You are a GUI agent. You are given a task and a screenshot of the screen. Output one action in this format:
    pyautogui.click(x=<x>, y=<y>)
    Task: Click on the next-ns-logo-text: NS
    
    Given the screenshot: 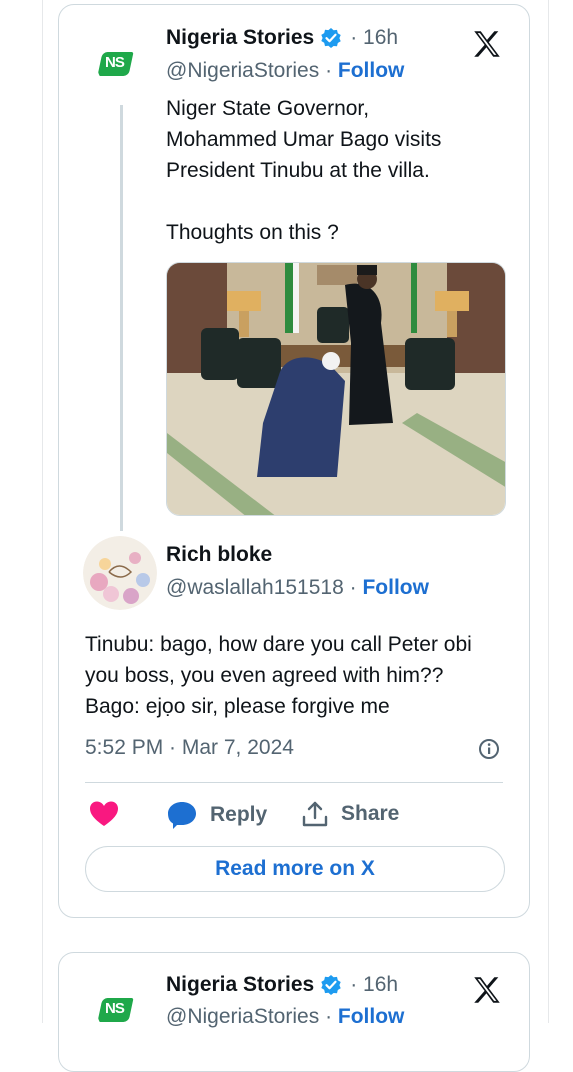 What is the action you would take?
    pyautogui.click(x=115, y=1008)
    